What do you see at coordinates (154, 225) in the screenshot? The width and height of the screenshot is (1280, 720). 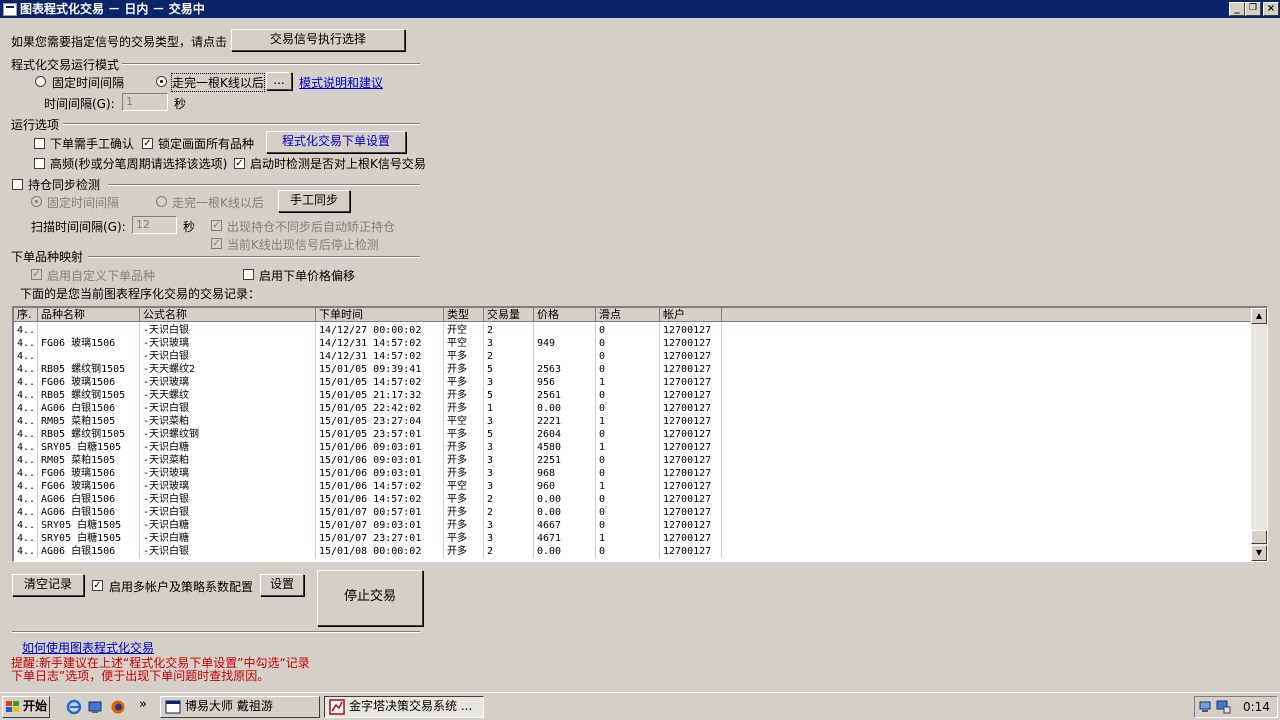 I see `scan-interval-input: 12` at bounding box center [154, 225].